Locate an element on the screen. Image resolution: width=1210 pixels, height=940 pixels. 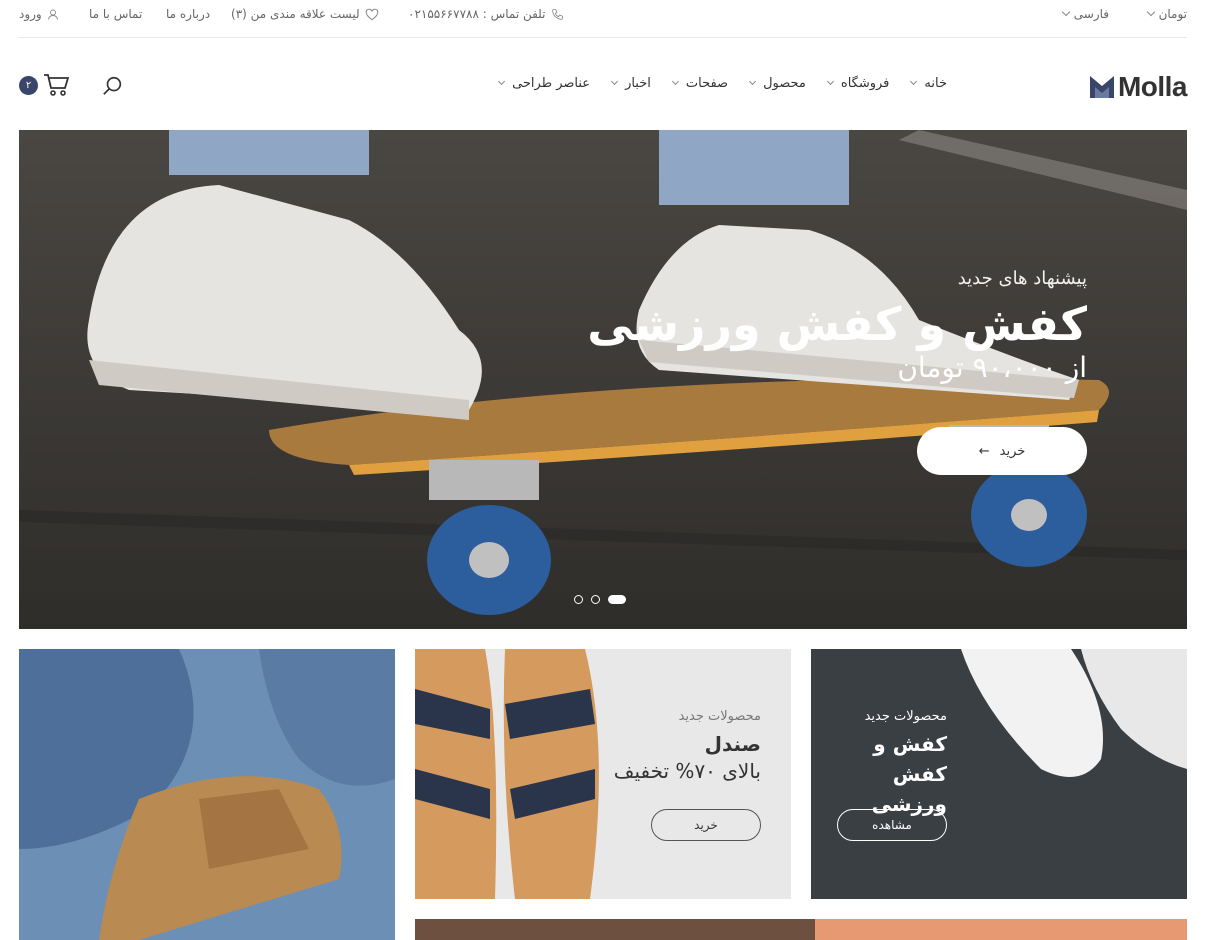
banner-sneakers: محصولات جدید کفش و کفش ورزشی مشاهده is located at coordinates (999, 774).